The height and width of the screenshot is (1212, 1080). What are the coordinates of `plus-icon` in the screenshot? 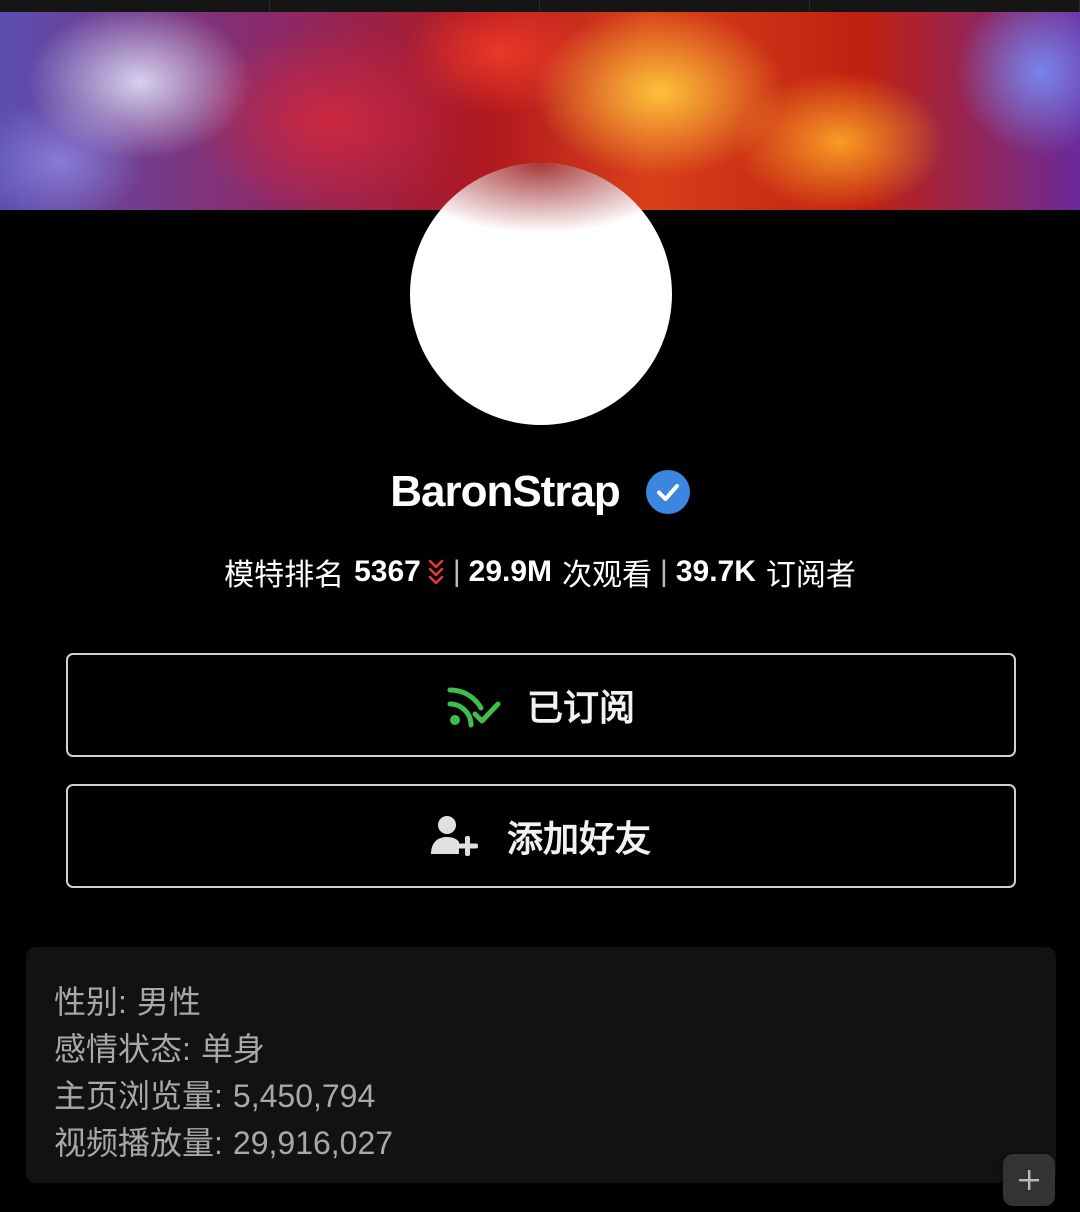 It's located at (1029, 1180).